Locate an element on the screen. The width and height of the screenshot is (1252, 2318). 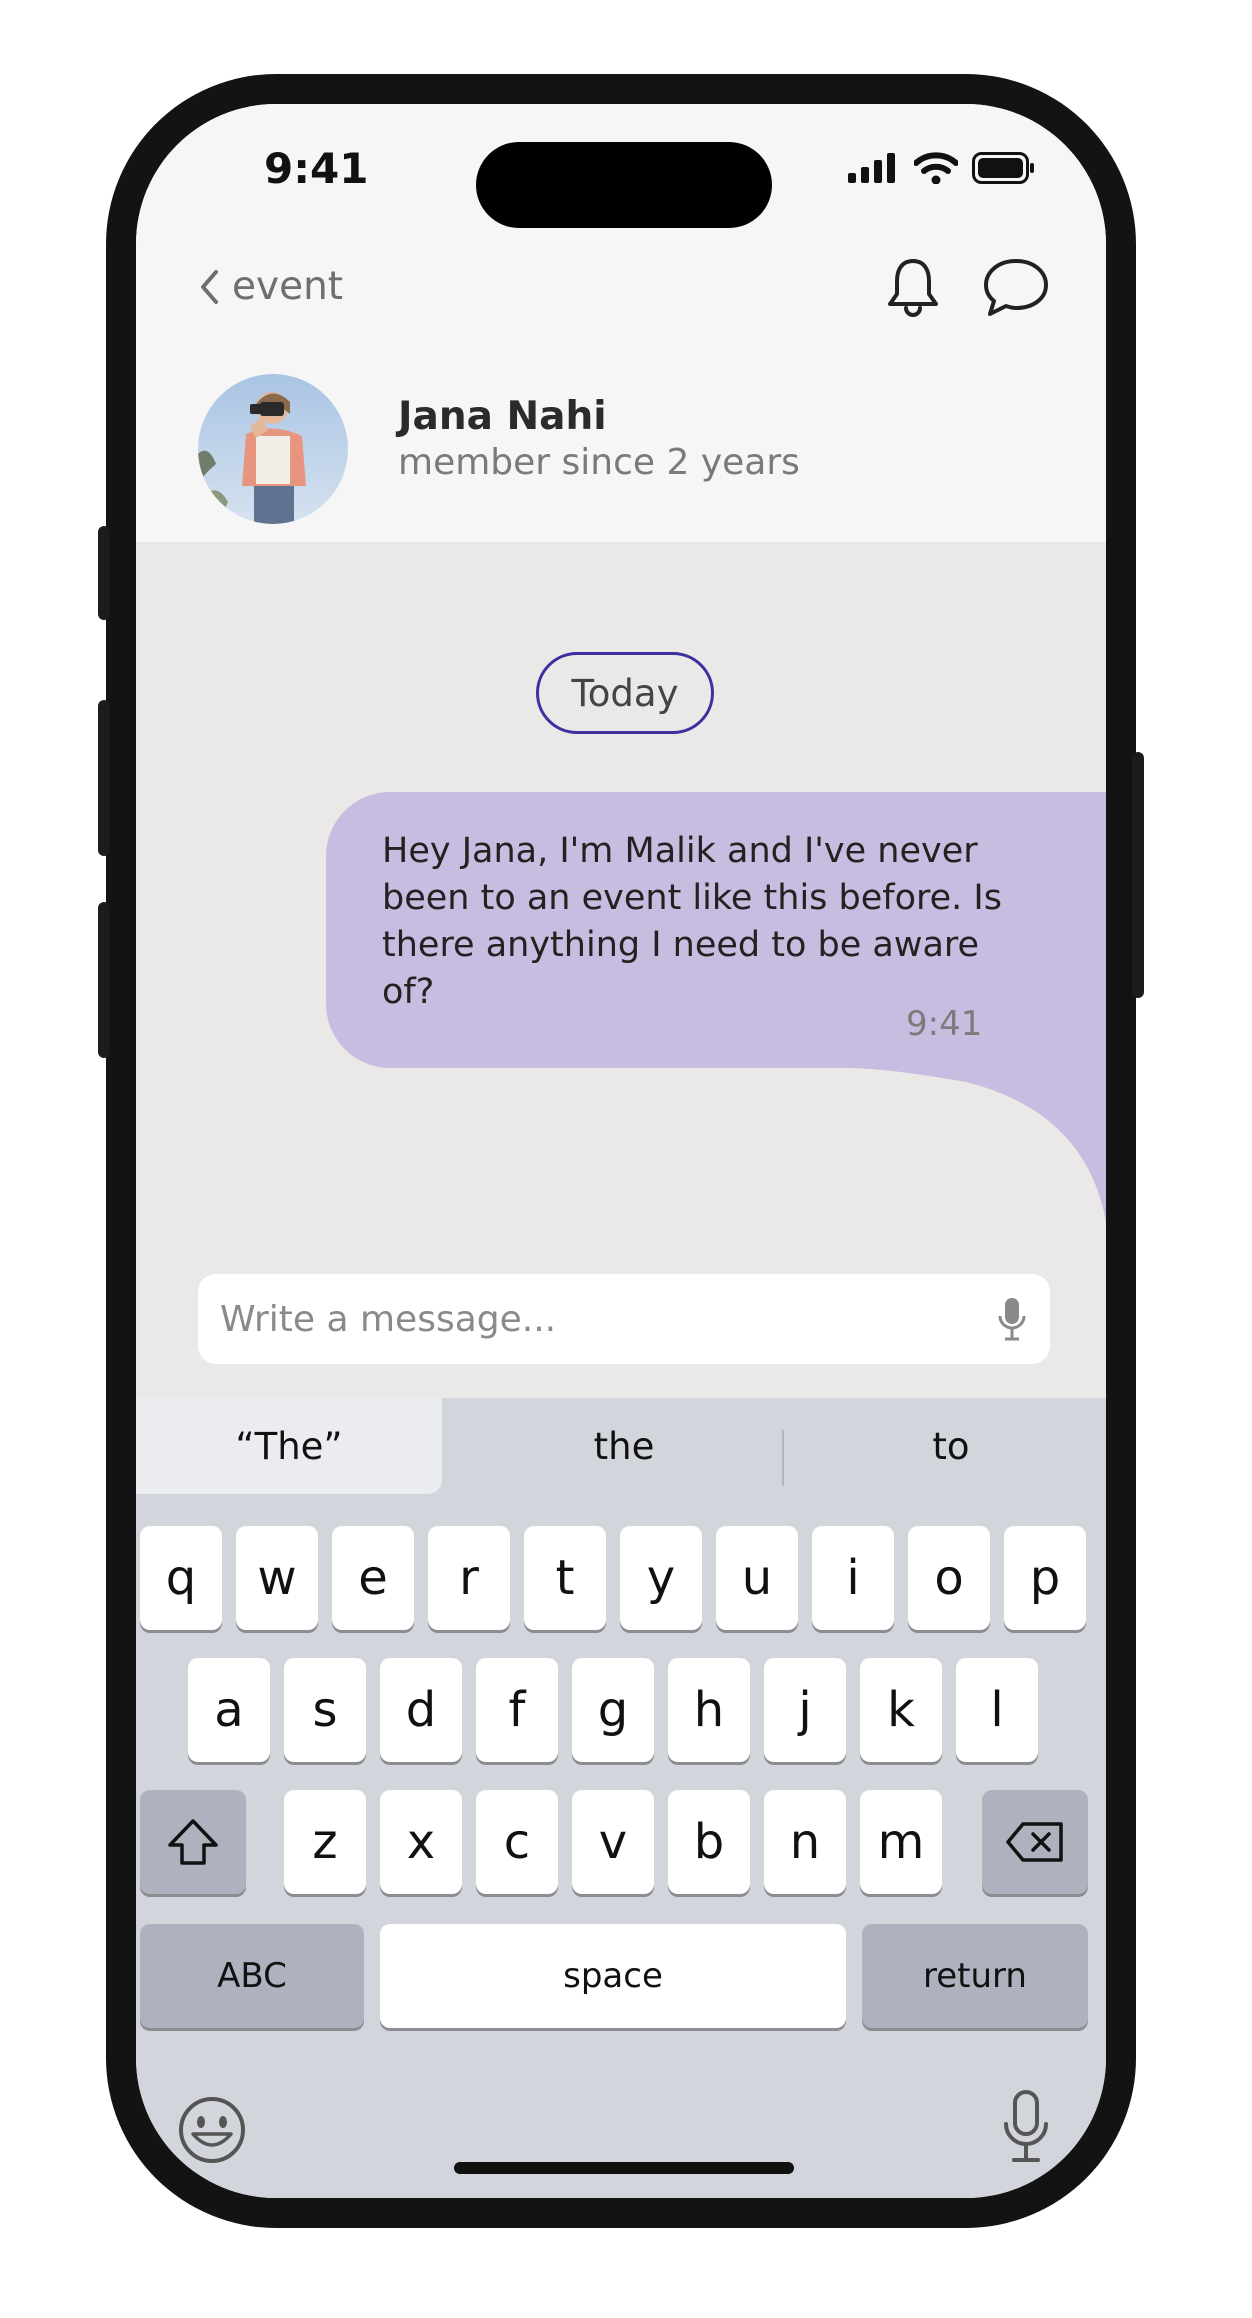
key-x: x is located at coordinates (421, 1842).